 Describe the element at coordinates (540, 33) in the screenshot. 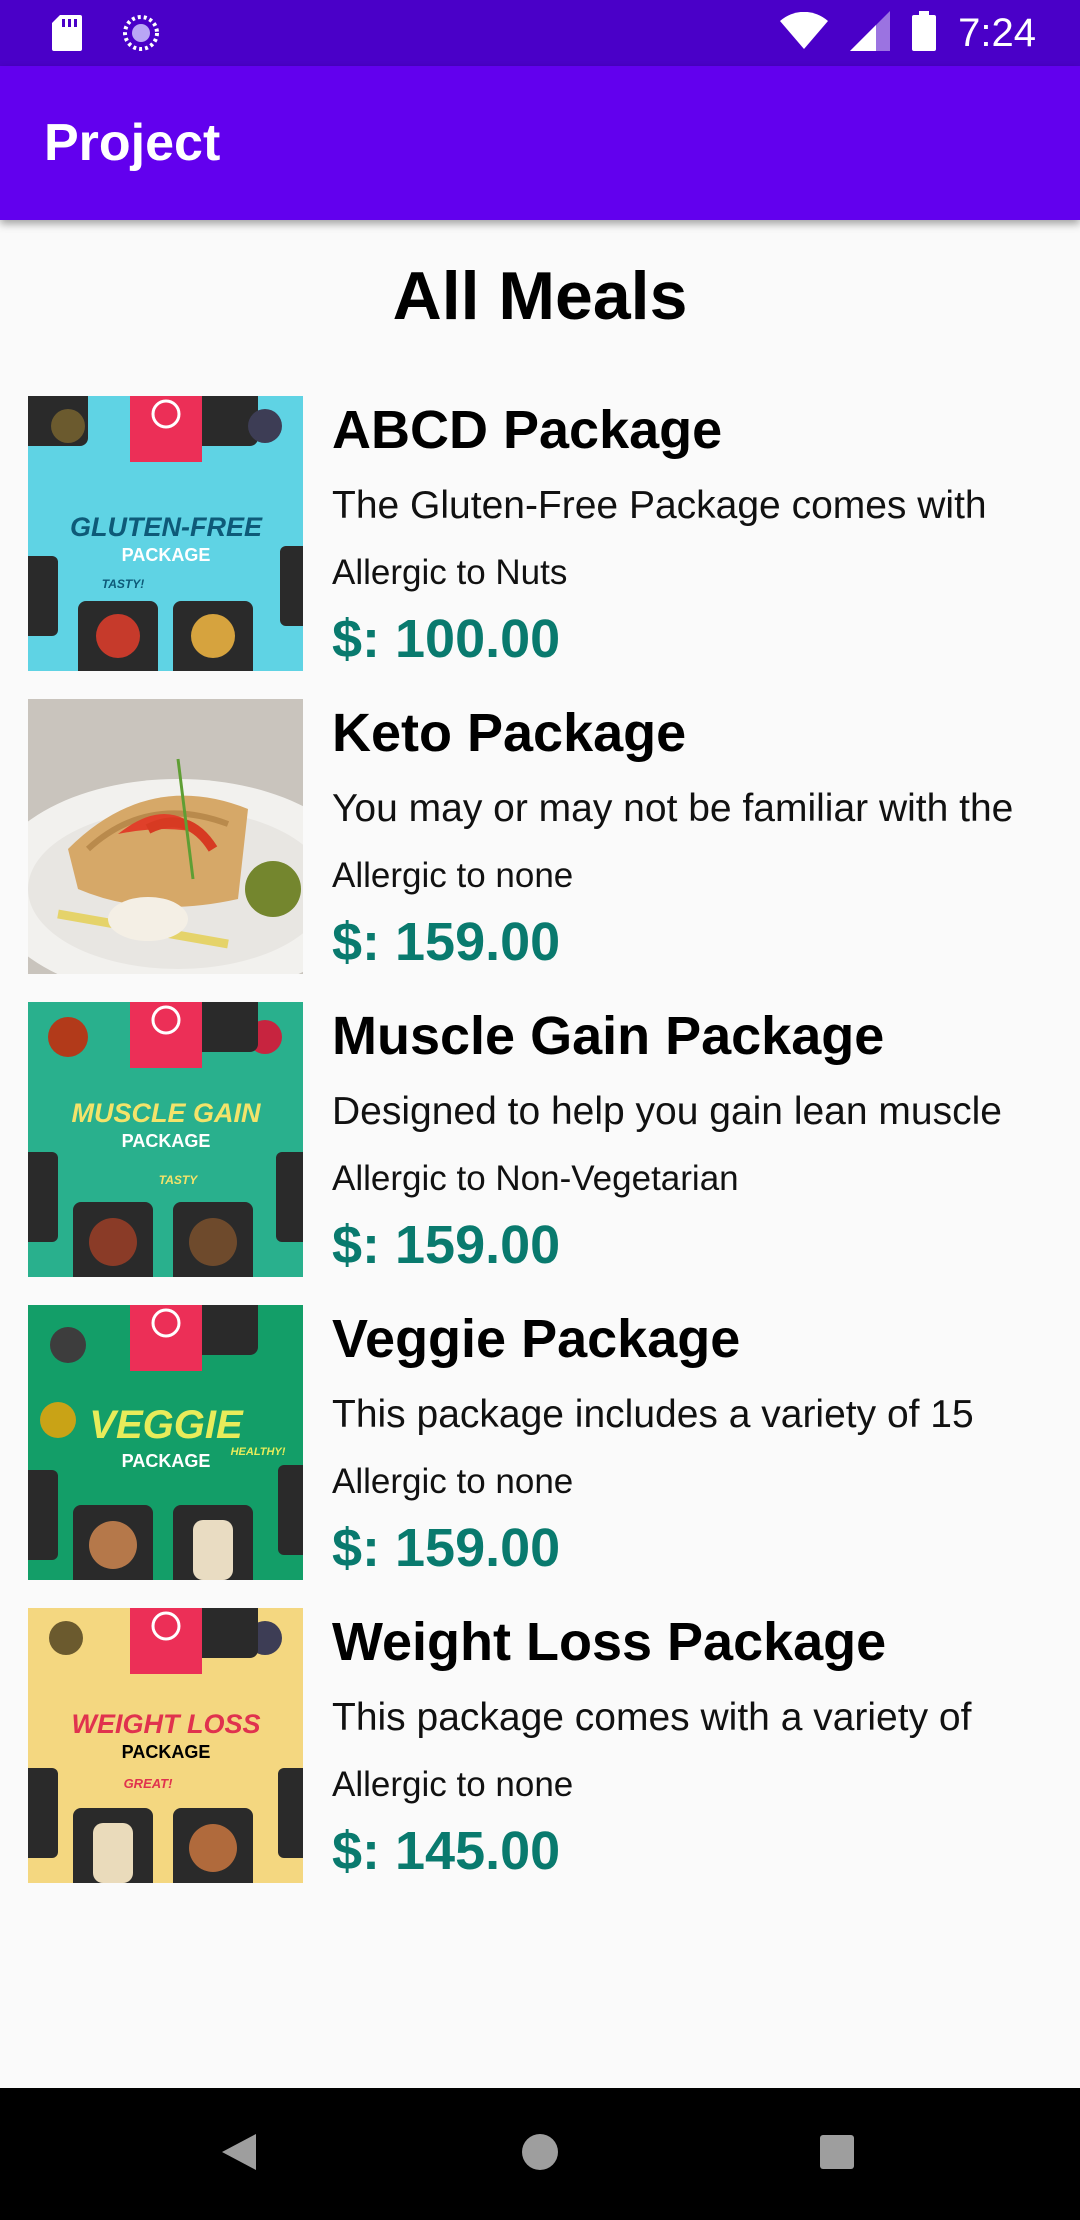

I see `status-bar: 7:24` at that location.